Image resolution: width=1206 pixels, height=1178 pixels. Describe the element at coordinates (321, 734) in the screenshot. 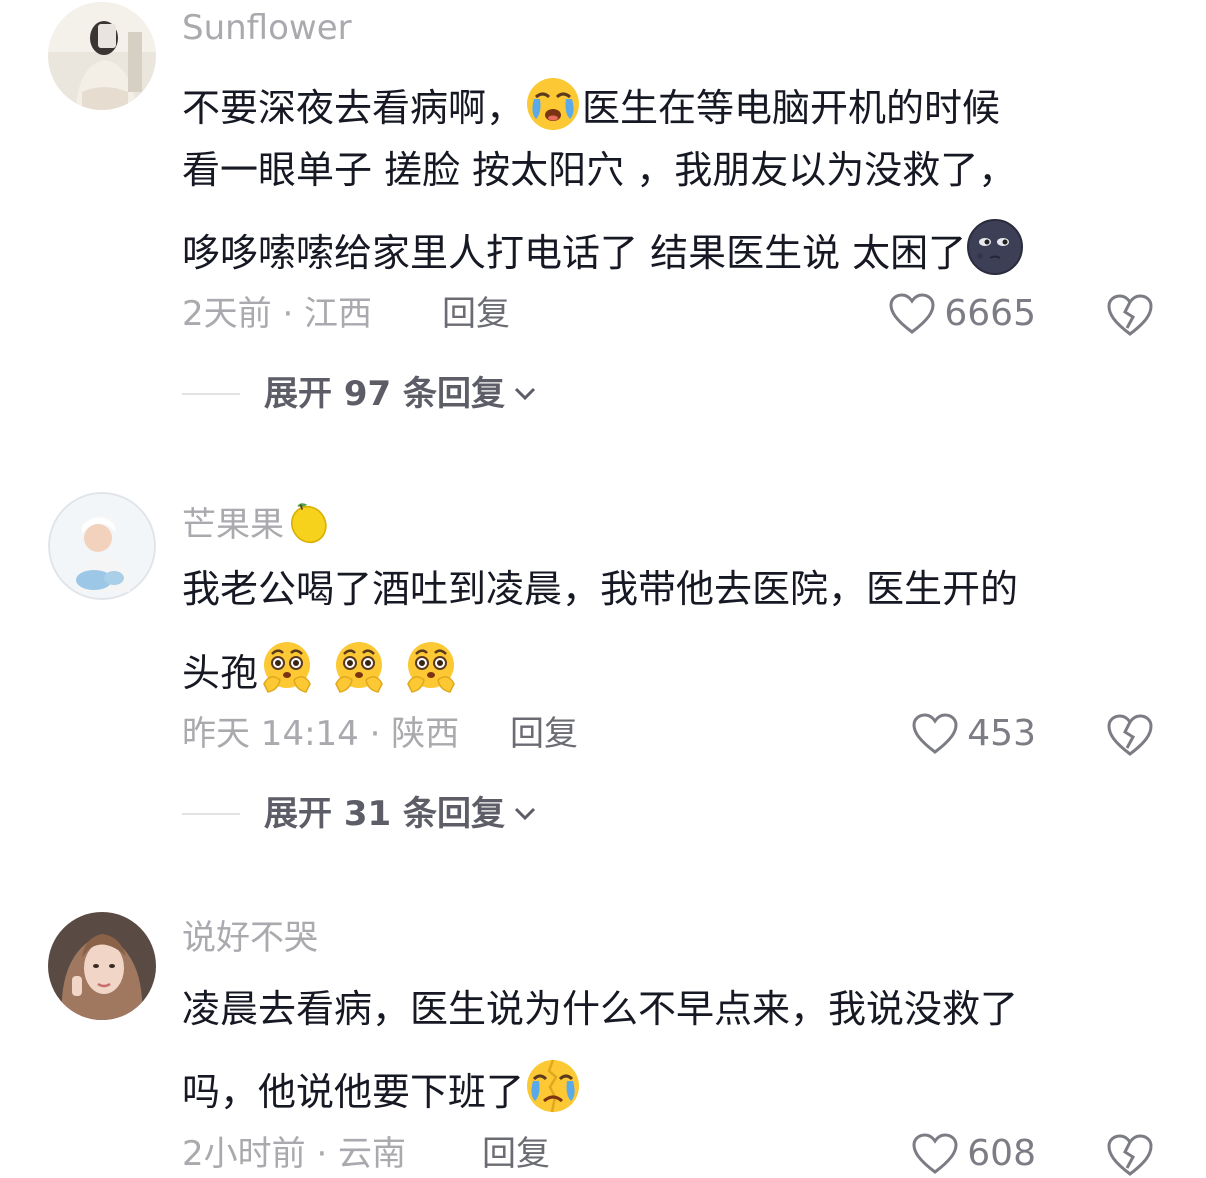

I see `time-location: 昨天 14:14 · 陕西` at that location.